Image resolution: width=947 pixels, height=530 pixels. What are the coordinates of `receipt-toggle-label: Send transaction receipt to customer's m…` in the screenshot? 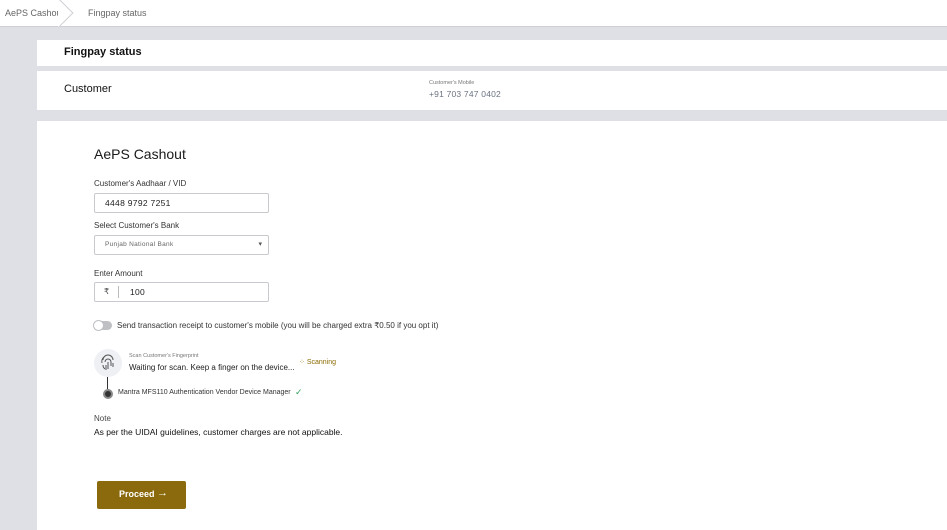 It's located at (278, 325).